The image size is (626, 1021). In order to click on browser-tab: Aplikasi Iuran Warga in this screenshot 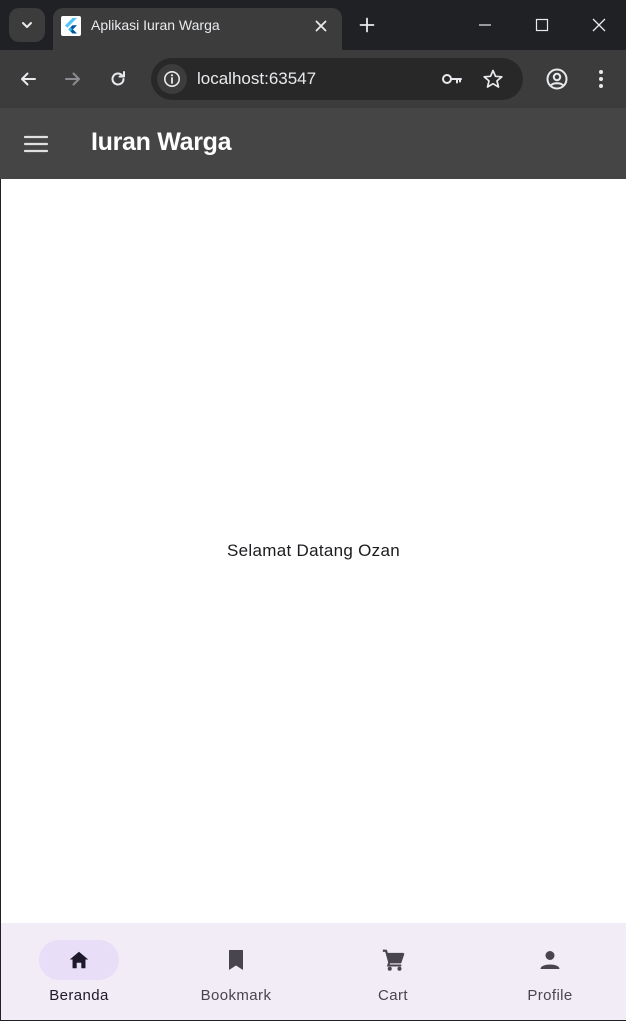, I will do `click(197, 29)`.